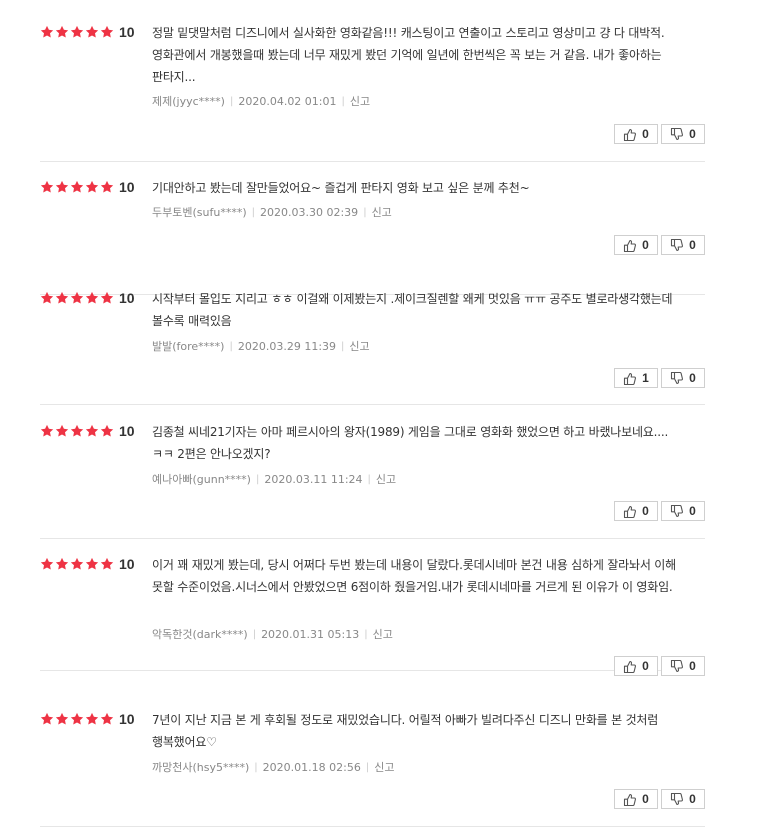 This screenshot has width=758, height=837. I want to click on vote-buttons: 10, so click(659, 378).